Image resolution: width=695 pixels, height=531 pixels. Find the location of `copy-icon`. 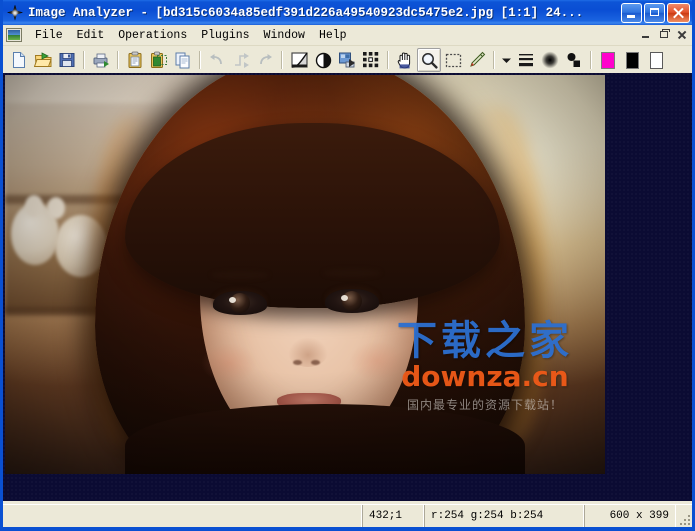

copy-icon is located at coordinates (183, 60).